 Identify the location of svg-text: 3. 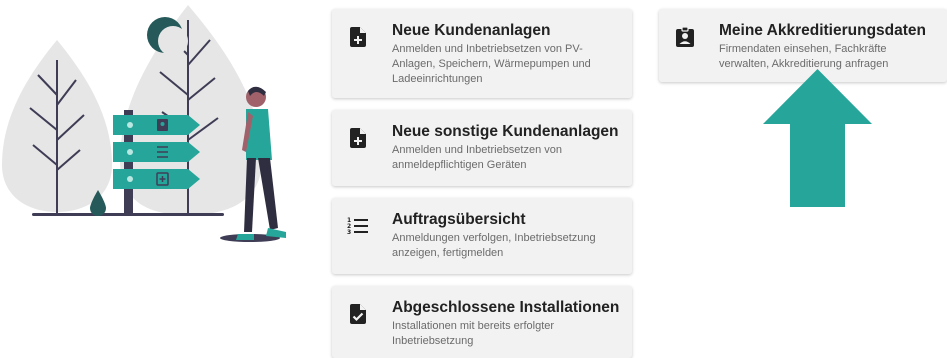
(349, 232).